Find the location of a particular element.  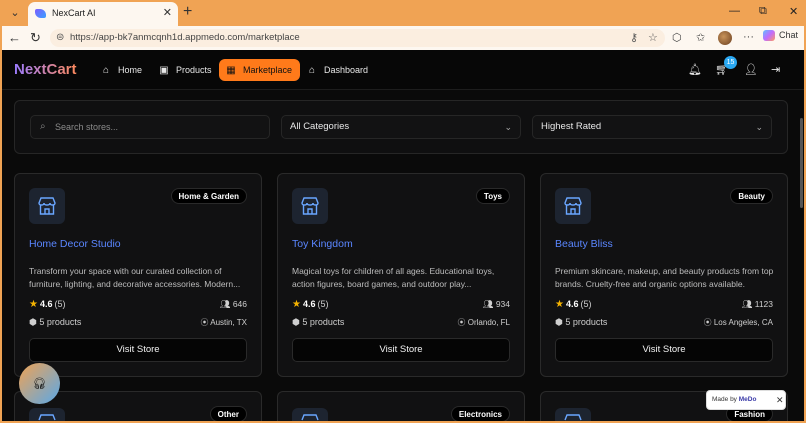

refresh-icon: ↻ is located at coordinates (35, 38).